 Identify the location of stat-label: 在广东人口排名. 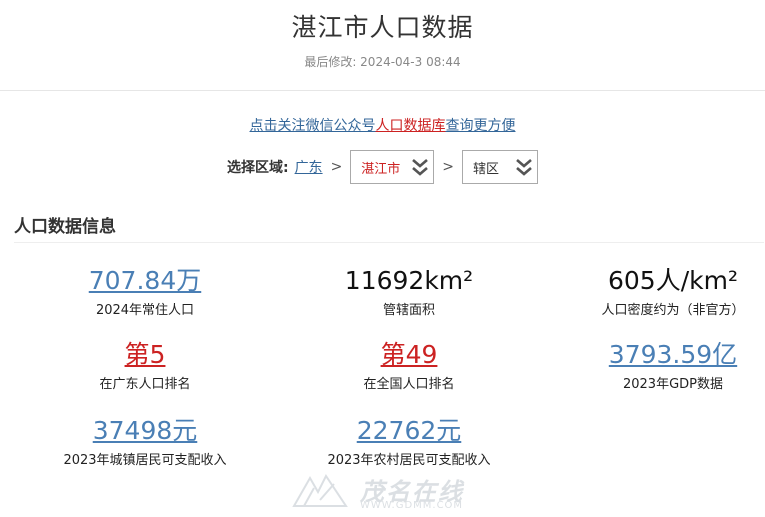
(145, 384).